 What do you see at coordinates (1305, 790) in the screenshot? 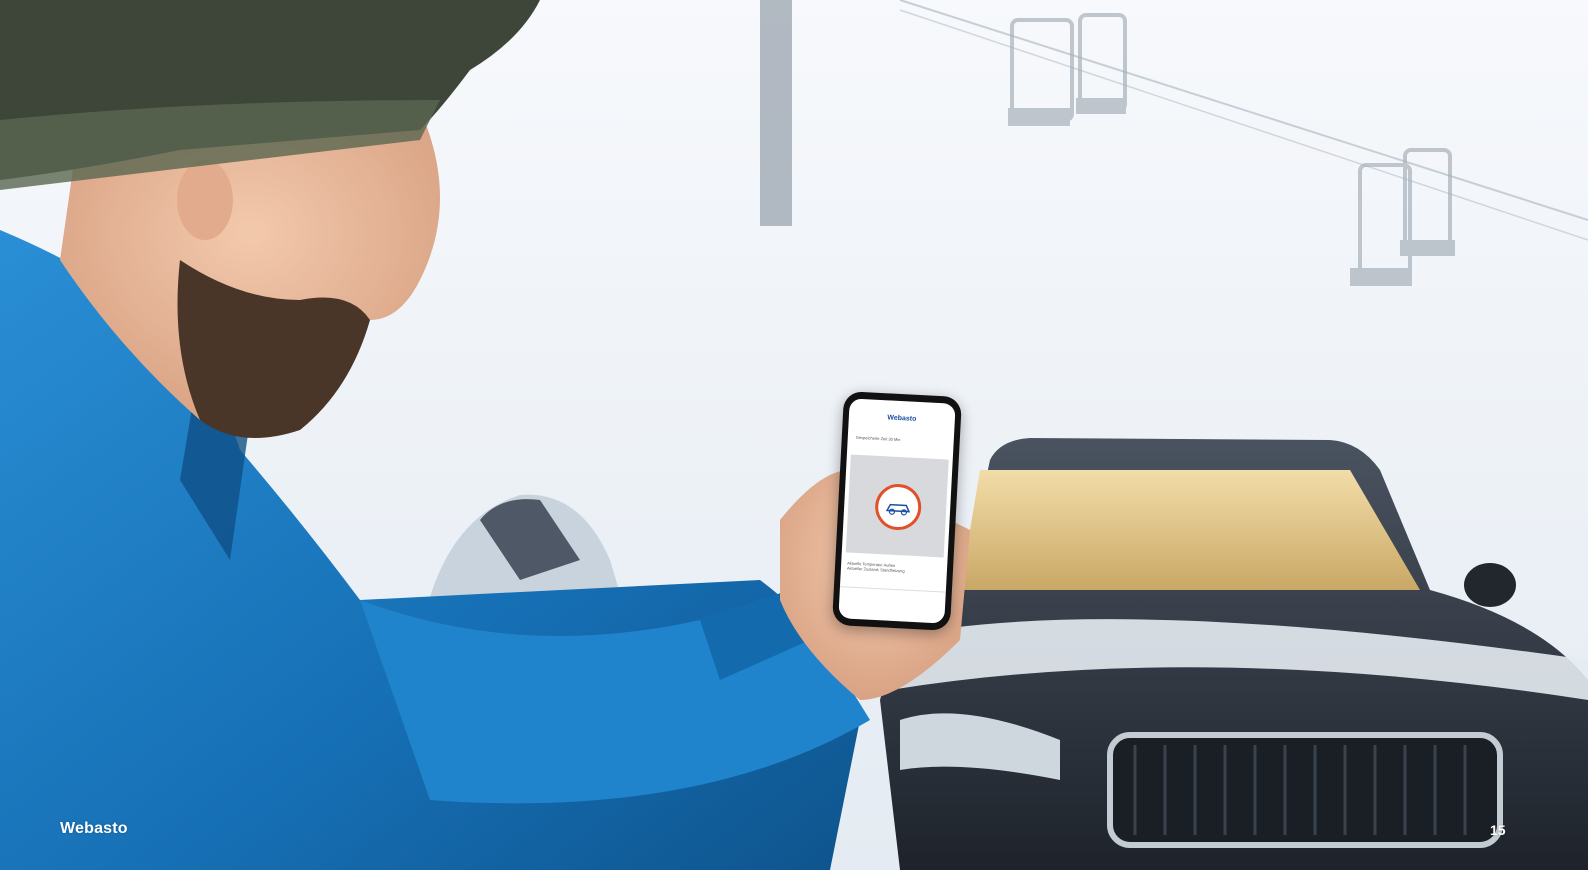
I see `grille` at bounding box center [1305, 790].